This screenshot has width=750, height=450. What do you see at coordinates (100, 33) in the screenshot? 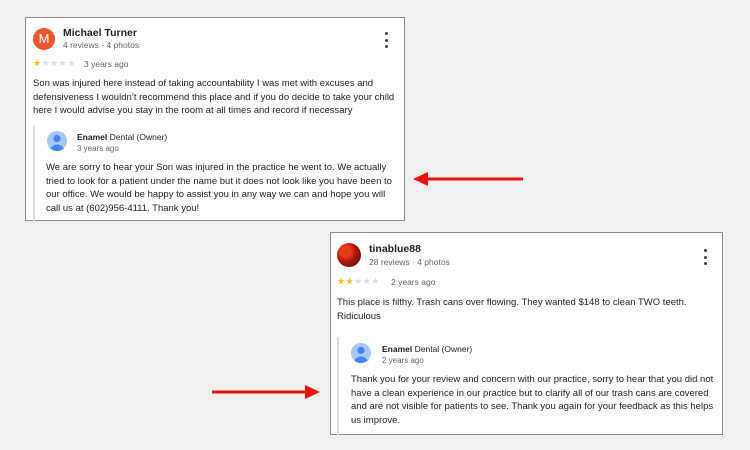
I see `reviewer-name: Michael Turner` at bounding box center [100, 33].